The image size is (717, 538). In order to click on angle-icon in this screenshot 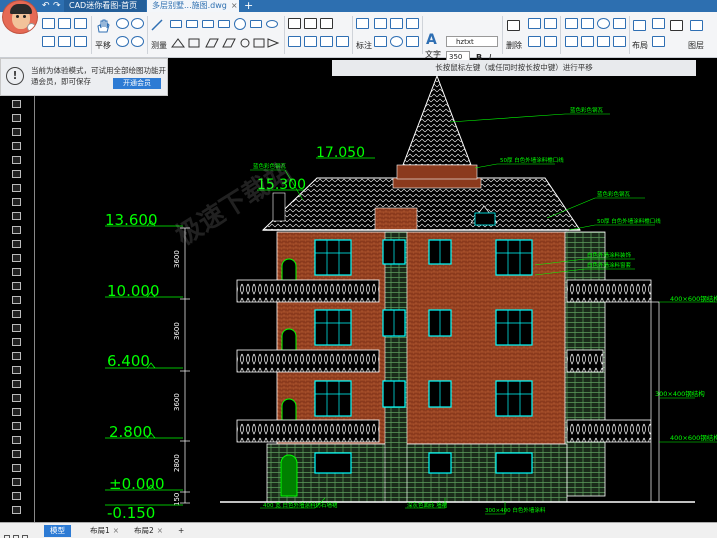, I will do `click(16, 342)`.